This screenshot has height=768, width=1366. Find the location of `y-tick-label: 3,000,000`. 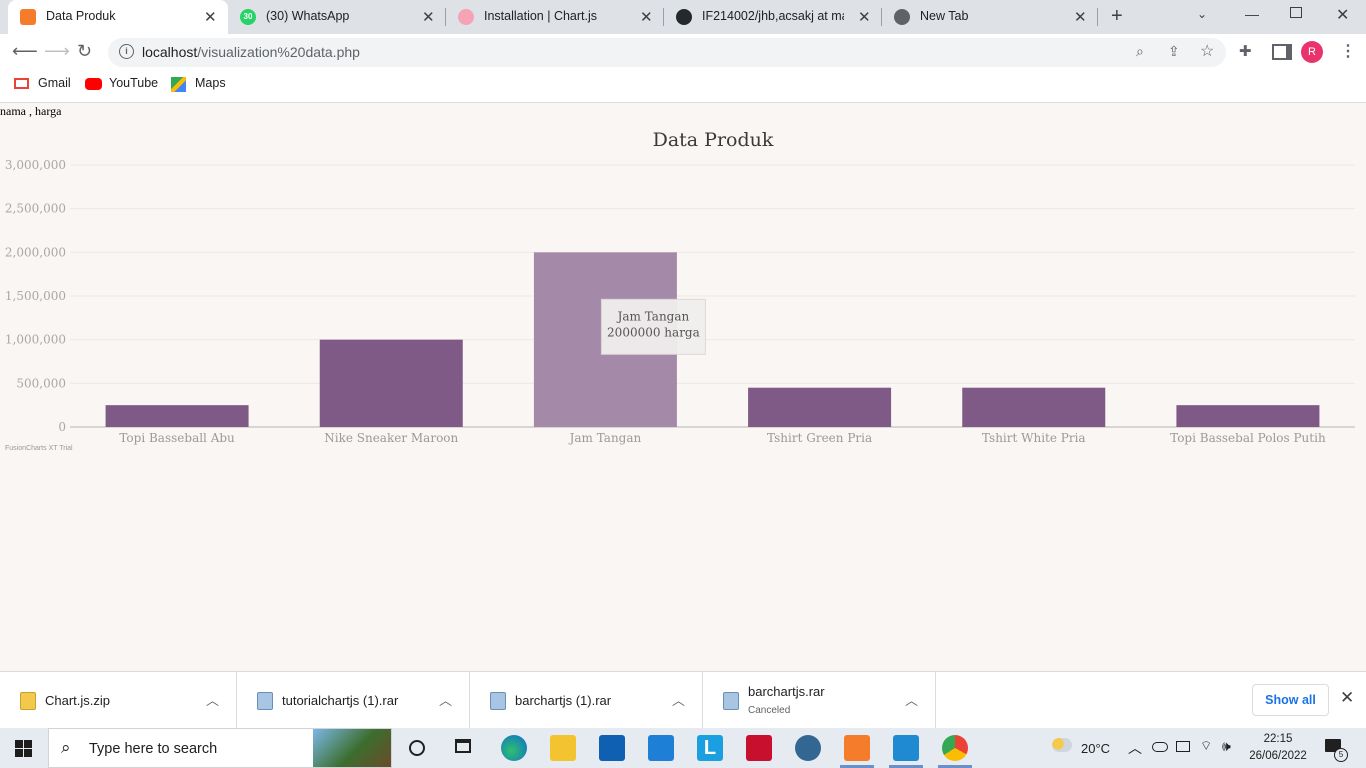

y-tick-label: 3,000,000 is located at coordinates (35, 165).